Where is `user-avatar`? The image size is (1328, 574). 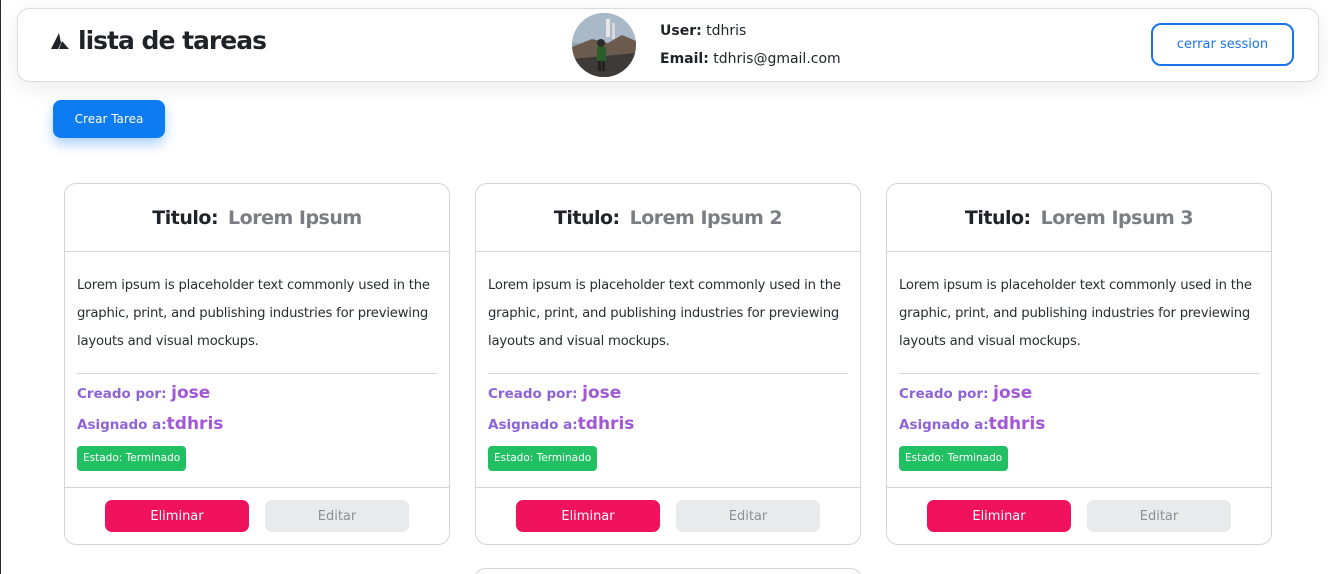 user-avatar is located at coordinates (604, 45).